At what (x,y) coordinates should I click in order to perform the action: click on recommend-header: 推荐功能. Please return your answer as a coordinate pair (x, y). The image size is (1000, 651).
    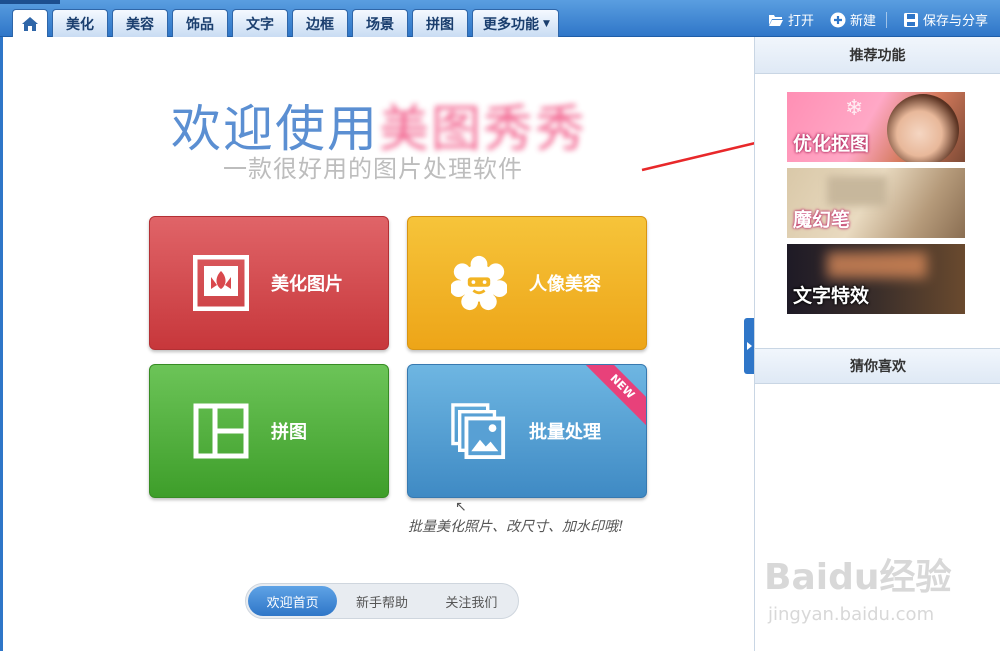
    Looking at the image, I should click on (877, 55).